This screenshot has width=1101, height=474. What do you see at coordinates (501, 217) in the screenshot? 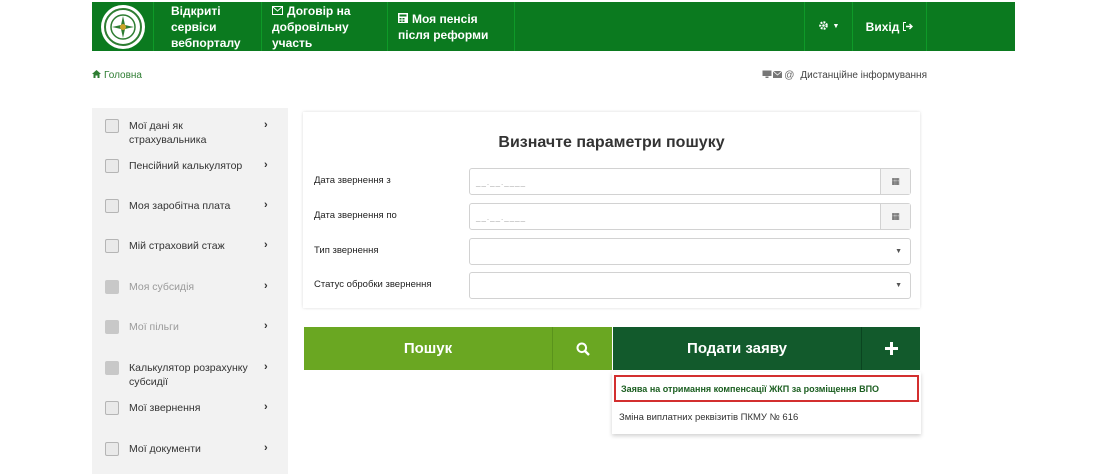
I see `date-to-placeholder: __.__.____` at bounding box center [501, 217].